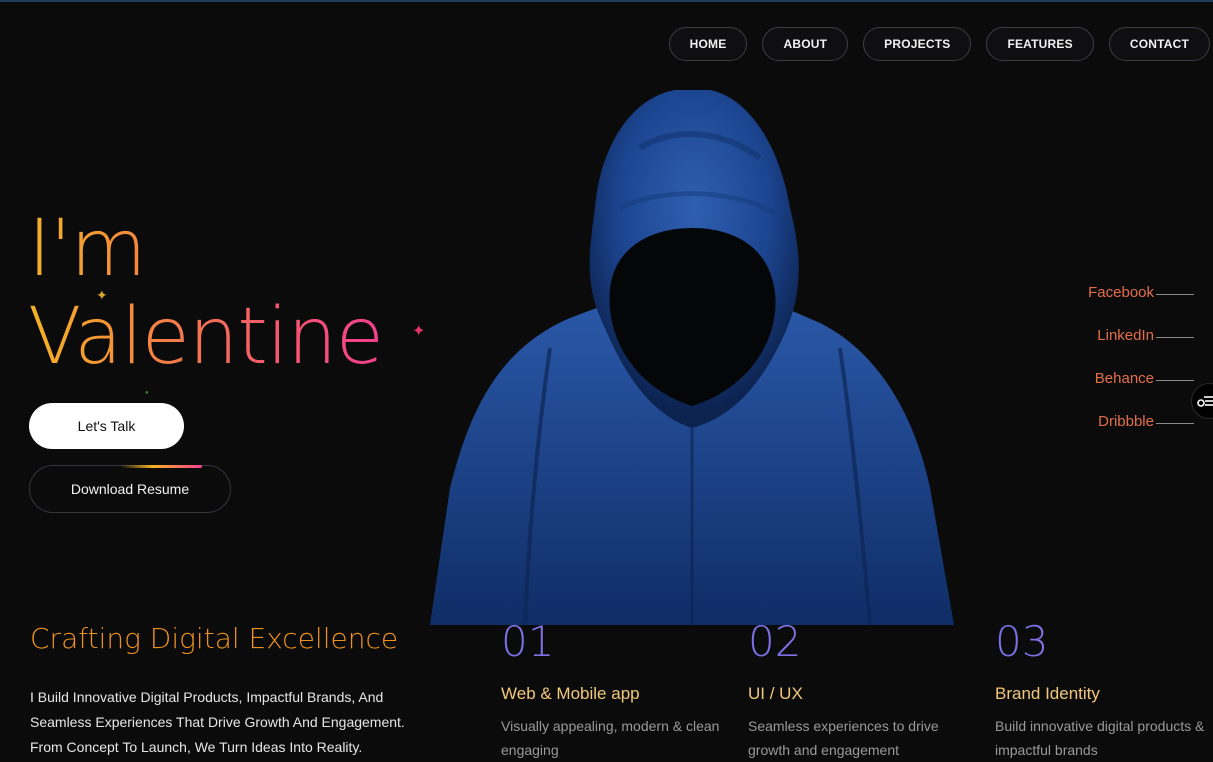 Image resolution: width=1213 pixels, height=762 pixels. I want to click on service-title: Web & Mobile app, so click(570, 693).